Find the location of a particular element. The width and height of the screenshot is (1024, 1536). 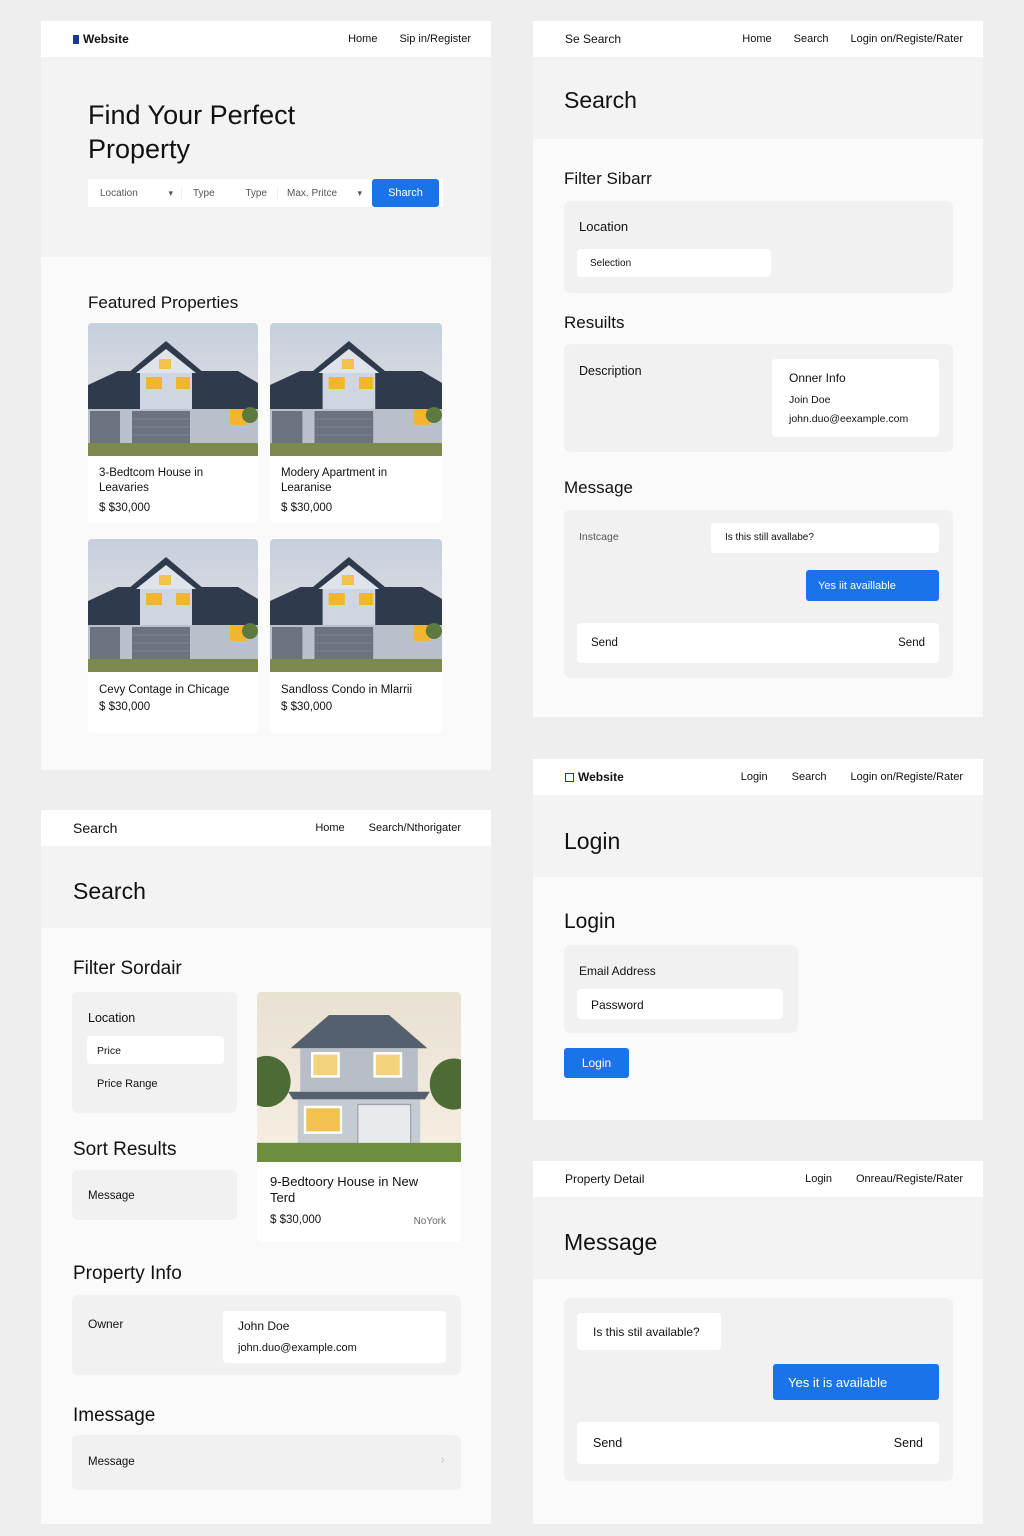

hero-title: Find Your Perfect Property is located at coordinates (192, 132).